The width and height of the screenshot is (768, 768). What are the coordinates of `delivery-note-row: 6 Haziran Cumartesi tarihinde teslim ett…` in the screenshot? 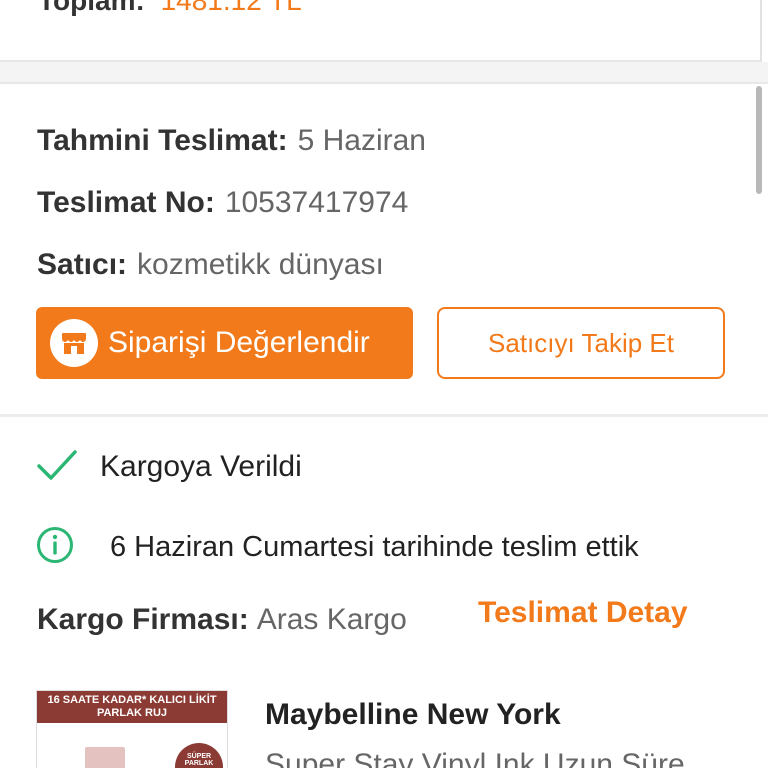 It's located at (337, 547).